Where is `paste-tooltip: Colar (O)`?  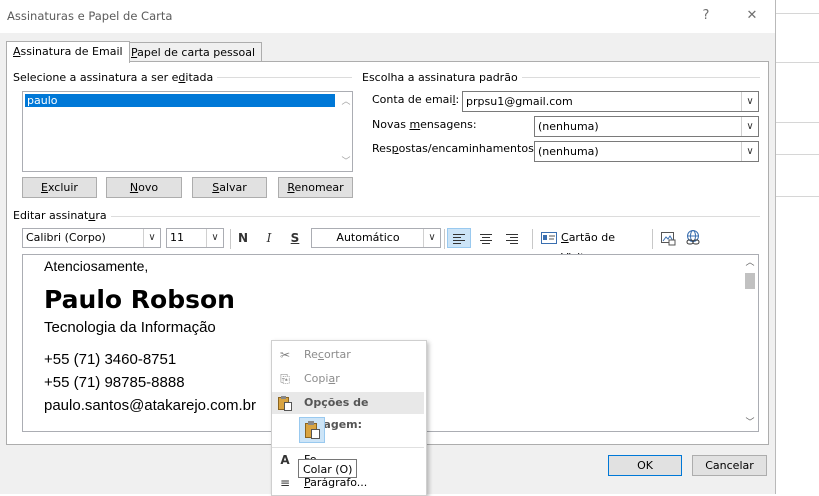
paste-tooltip: Colar (O) is located at coordinates (328, 468).